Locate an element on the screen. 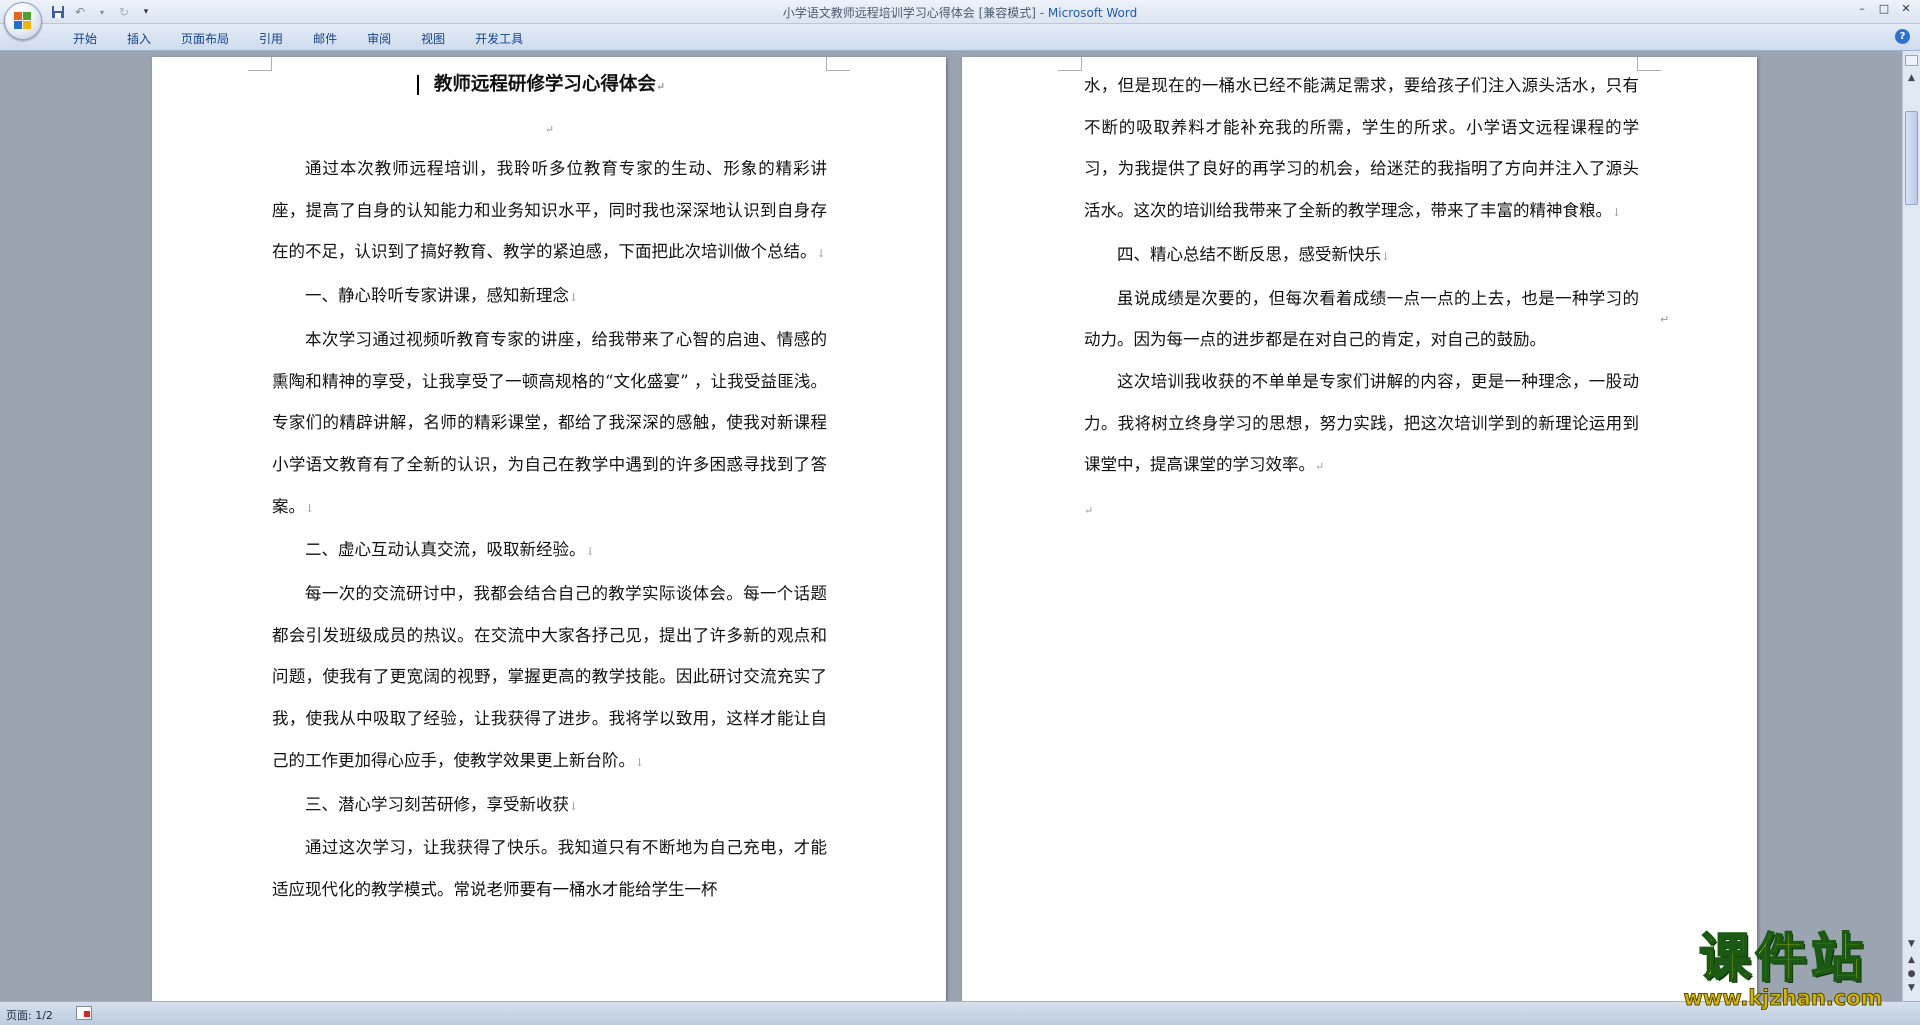  close-button: ✕ is located at coordinates (1906, 10).